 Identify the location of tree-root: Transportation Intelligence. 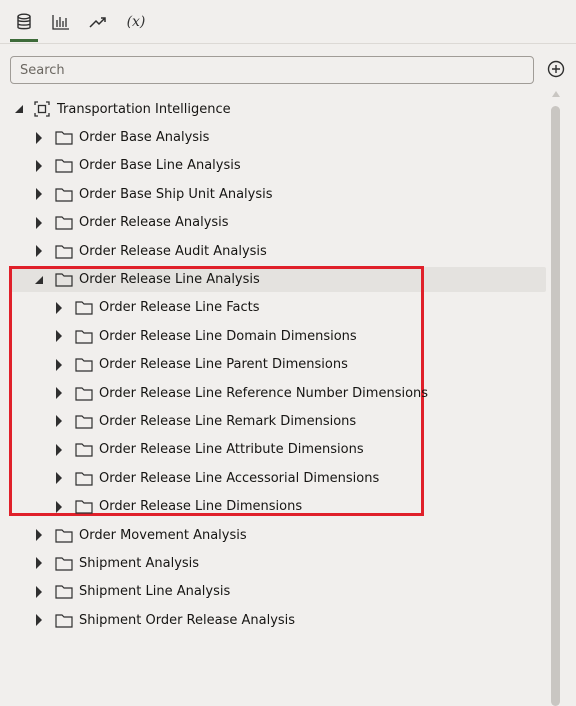
(274, 109).